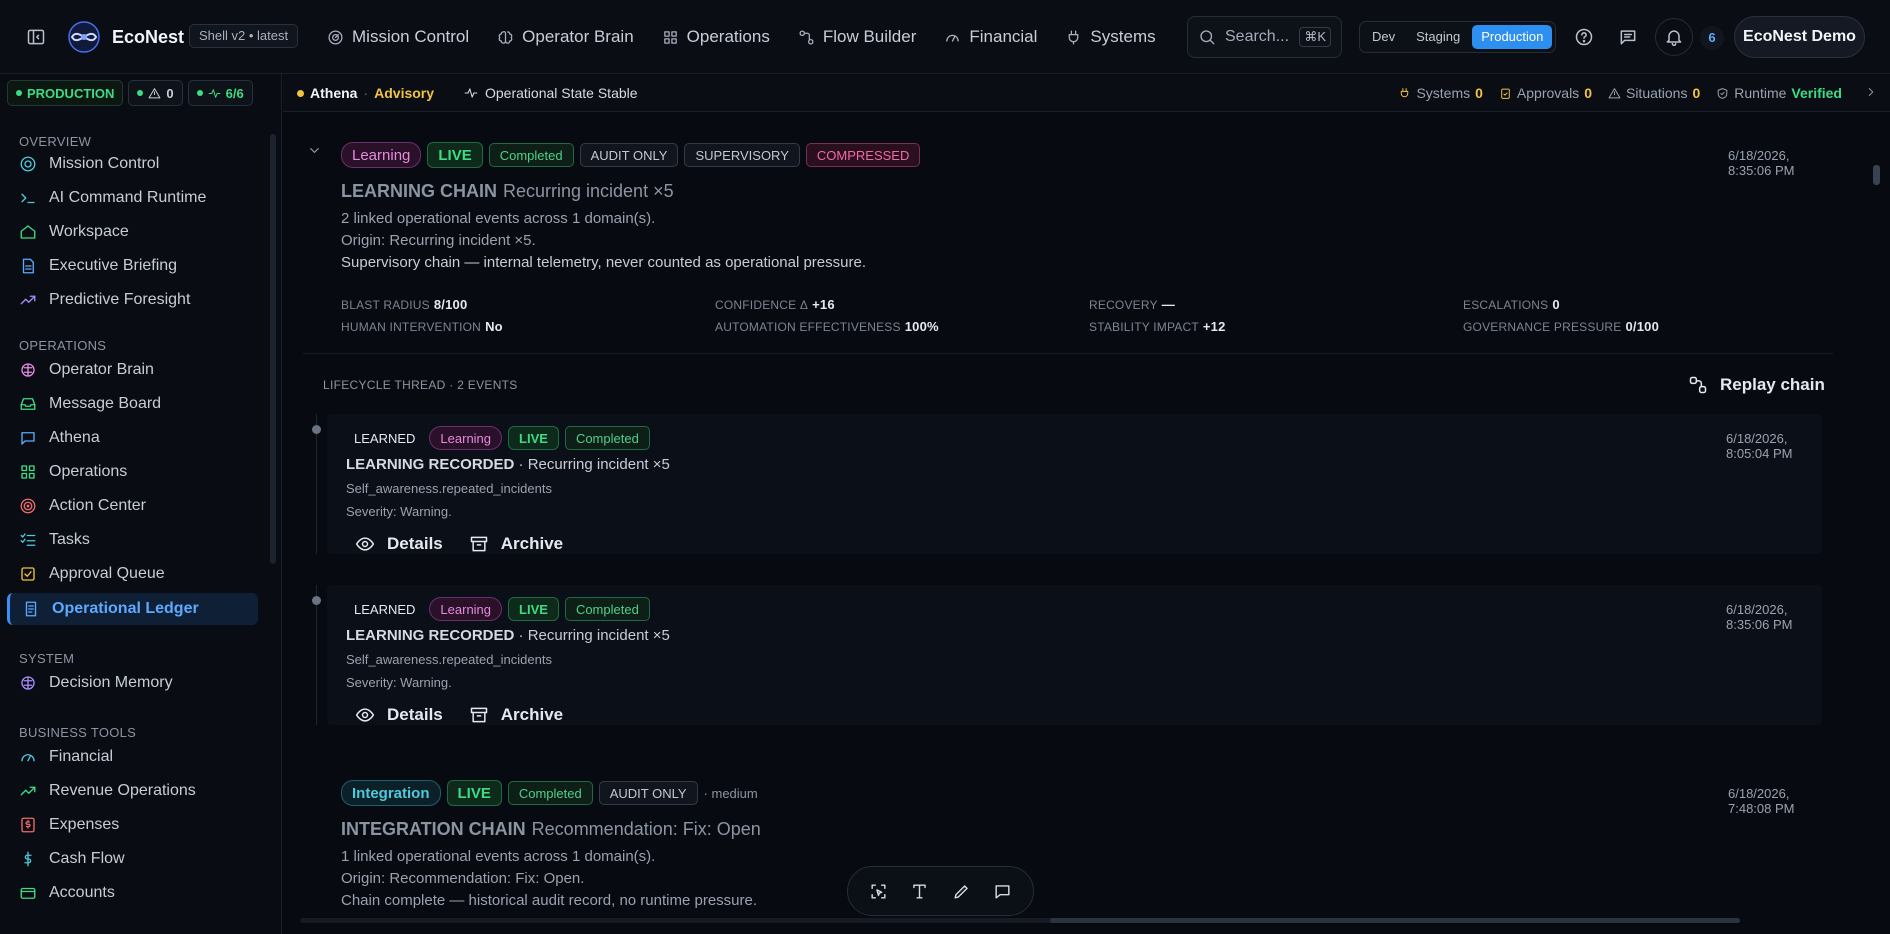  What do you see at coordinates (148, 37) in the screenshot?
I see `brand-name: EcoNest` at bounding box center [148, 37].